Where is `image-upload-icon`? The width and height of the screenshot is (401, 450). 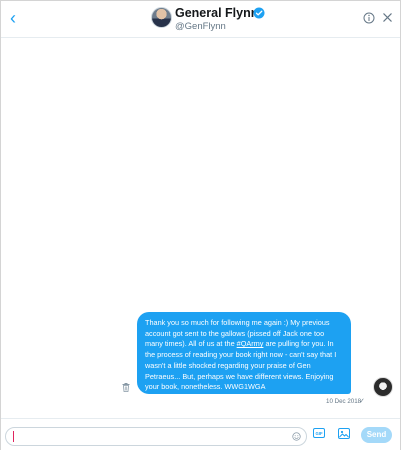 image-upload-icon is located at coordinates (344, 433).